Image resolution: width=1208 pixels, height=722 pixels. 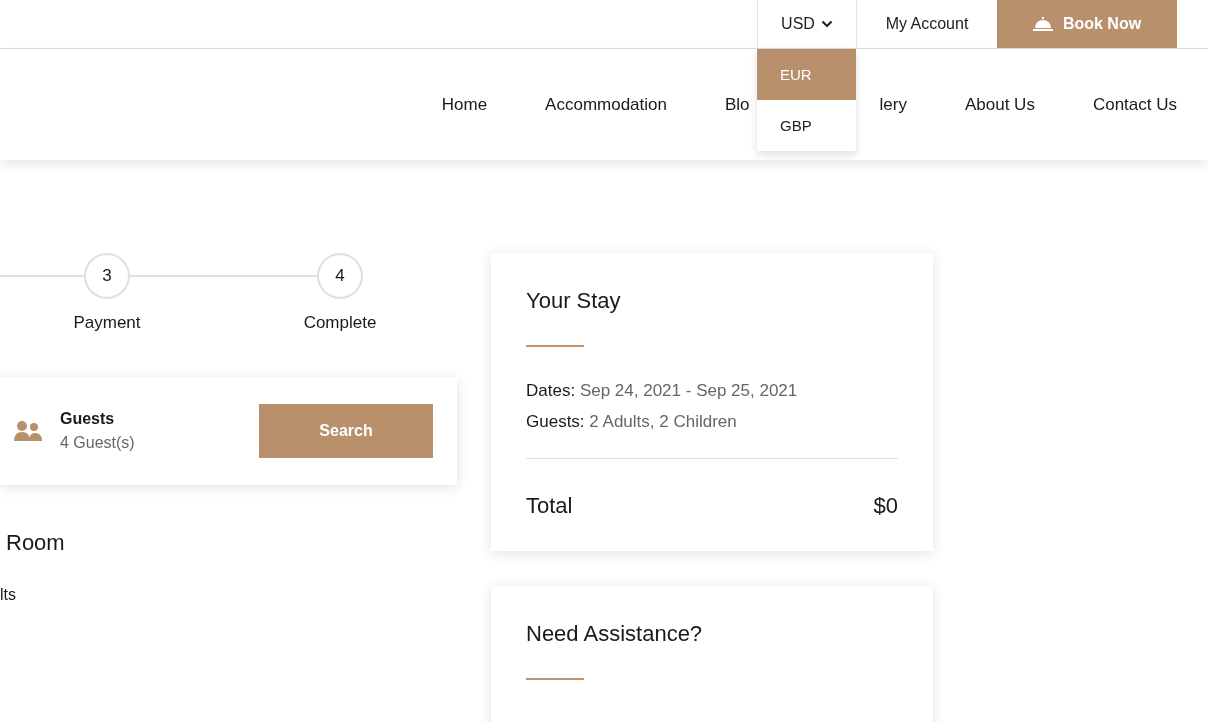 I want to click on nav-link: Contact Us, so click(x=1134, y=104).